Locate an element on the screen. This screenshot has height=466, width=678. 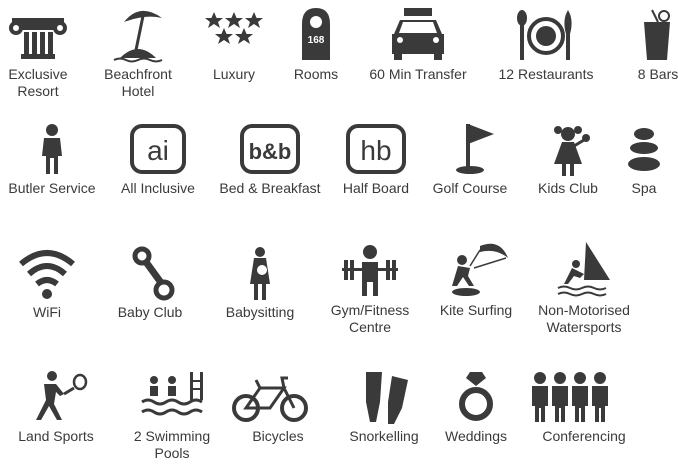
feature-label: 12 Restaurants is located at coordinates (546, 74).